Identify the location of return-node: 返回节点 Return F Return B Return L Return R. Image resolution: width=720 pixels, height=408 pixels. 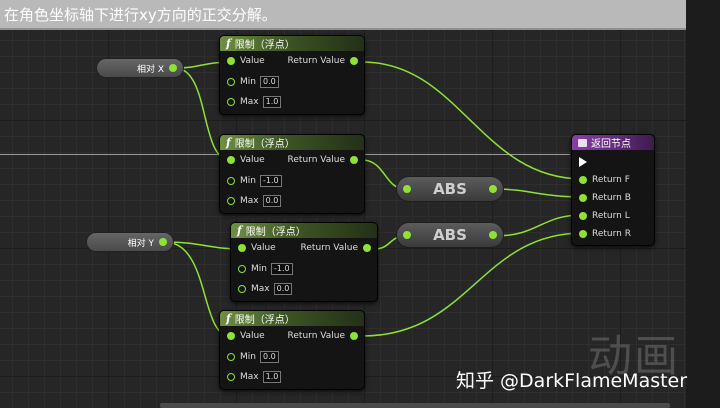
(613, 190).